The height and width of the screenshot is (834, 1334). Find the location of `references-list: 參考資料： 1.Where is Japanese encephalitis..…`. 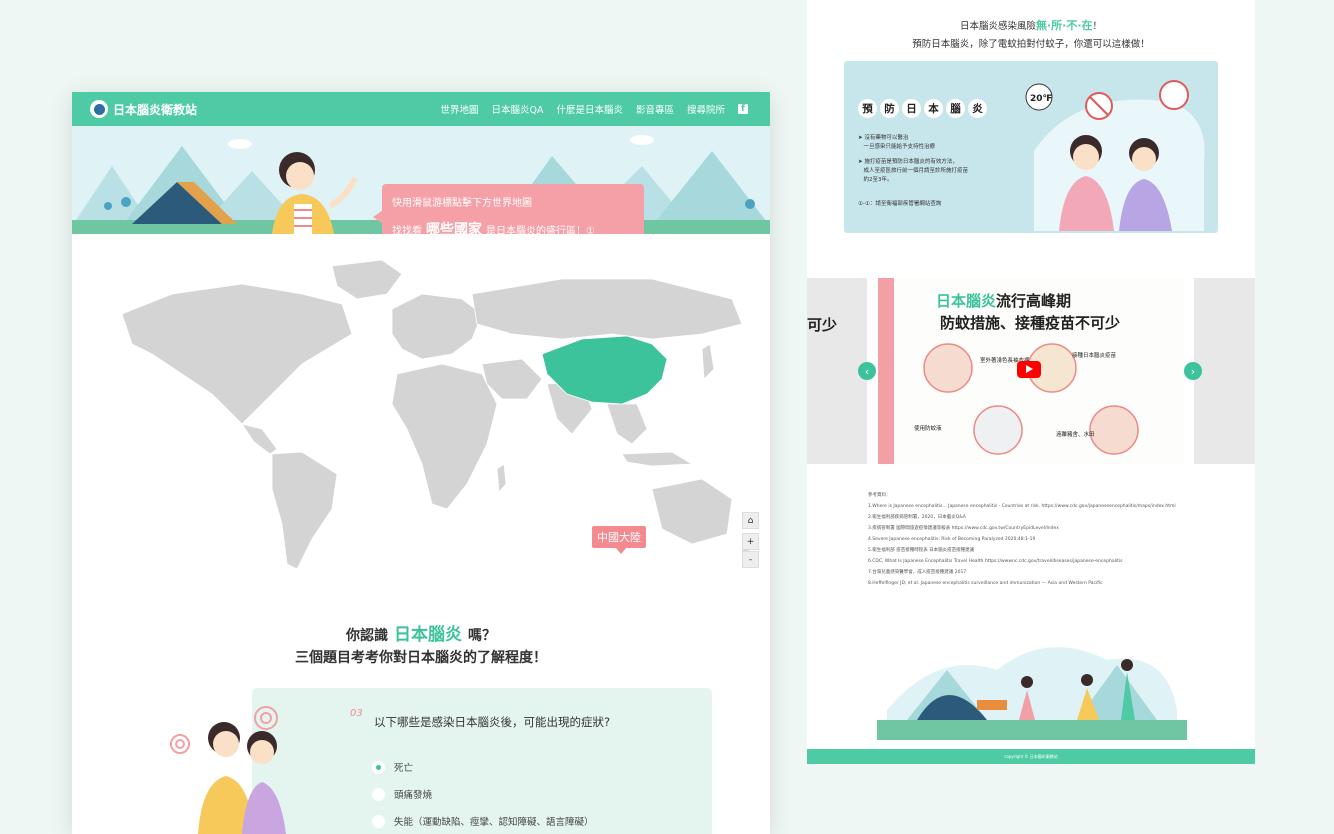

references-list: 參考資料： 1.Where is Japanese encephalitis..… is located at coordinates (1033, 539).